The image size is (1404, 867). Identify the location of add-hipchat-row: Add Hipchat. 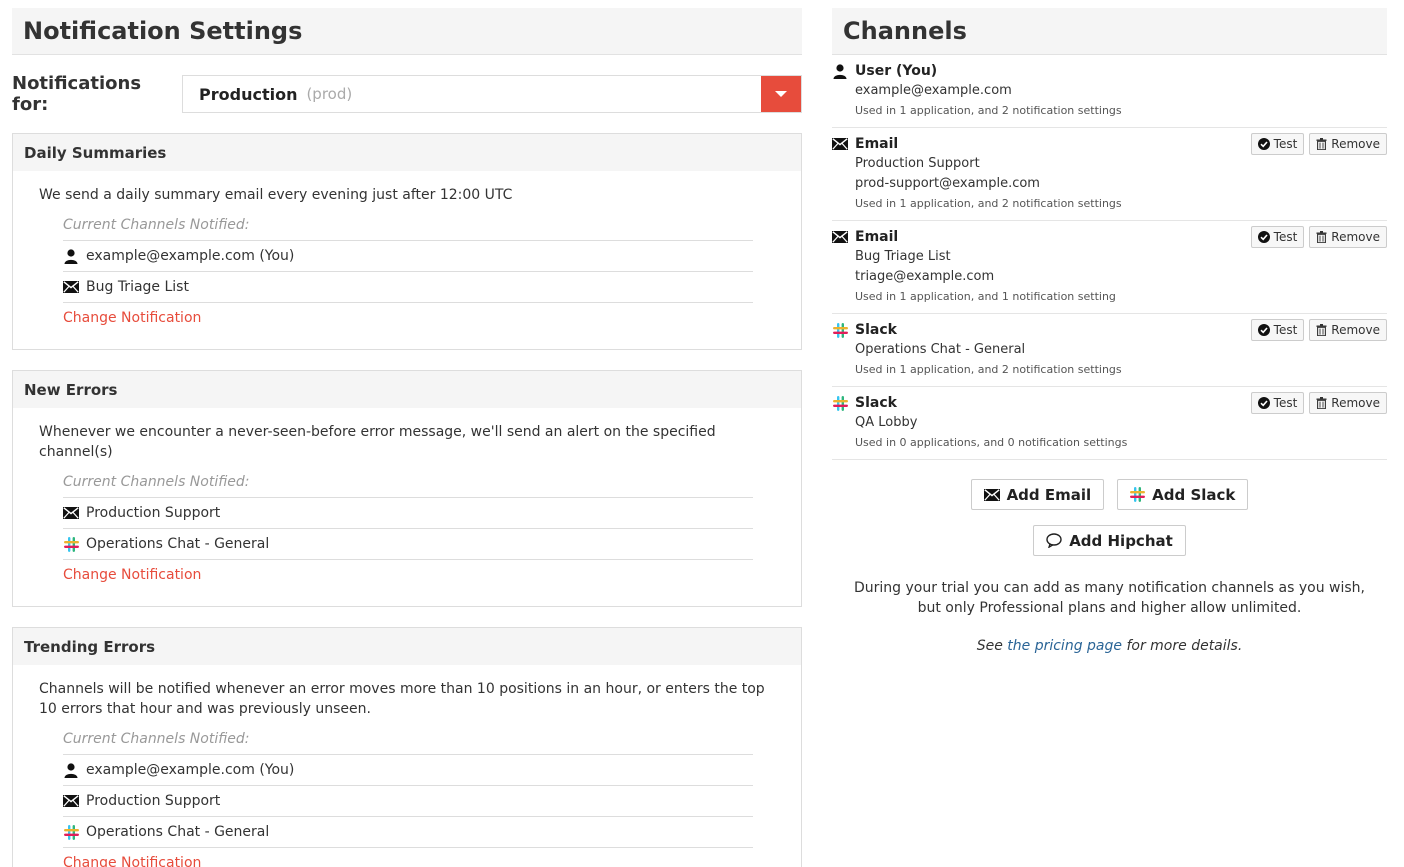
(1109, 540).